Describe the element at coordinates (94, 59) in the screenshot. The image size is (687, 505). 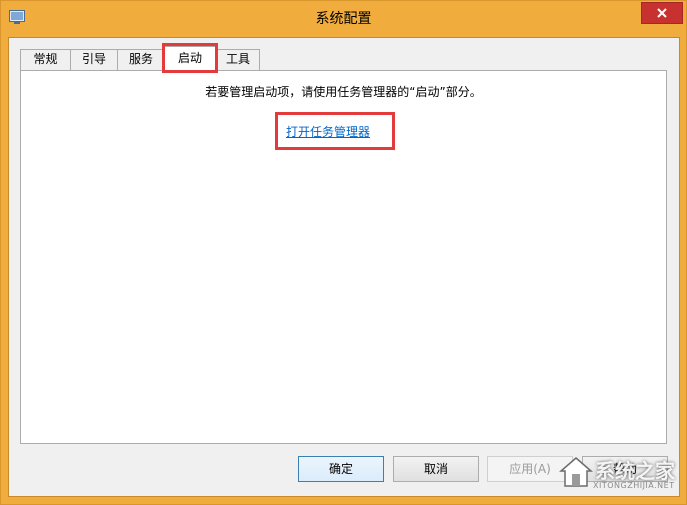
I see `tab-boot: 引导` at that location.